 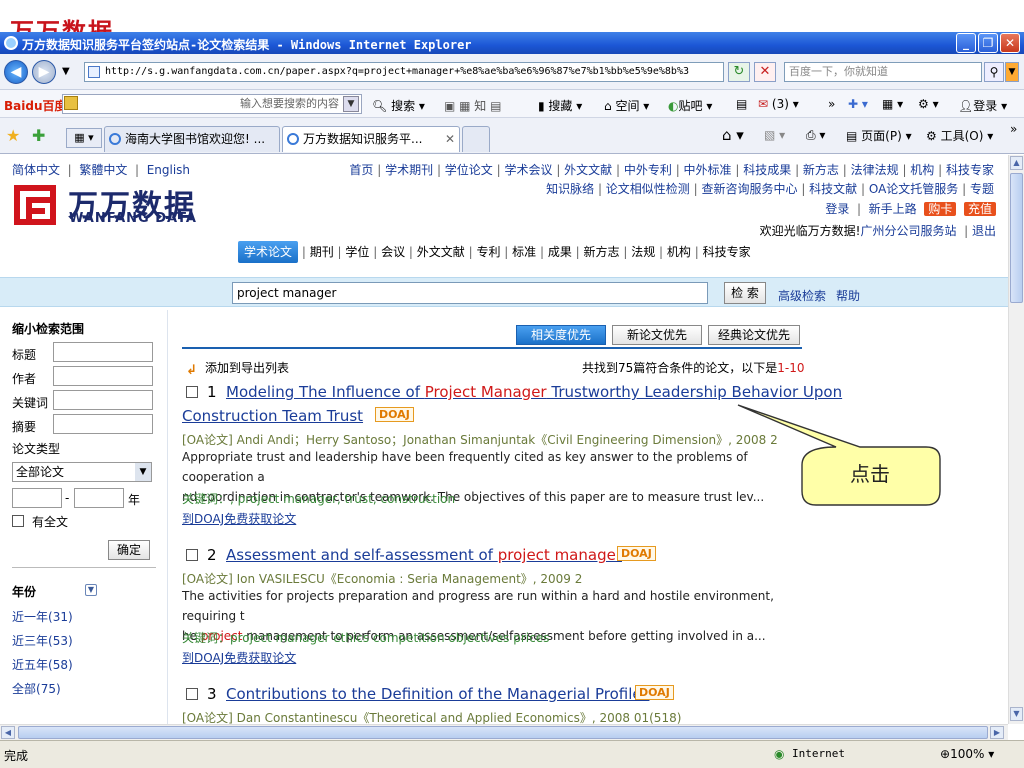 What do you see at coordinates (875, 170) in the screenshot?
I see `top-link-9: 法律法规` at bounding box center [875, 170].